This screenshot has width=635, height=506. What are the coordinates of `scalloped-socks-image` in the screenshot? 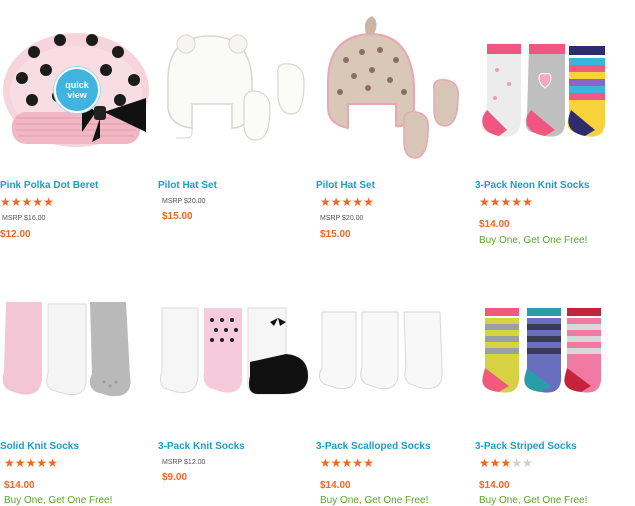 It's located at (380, 350).